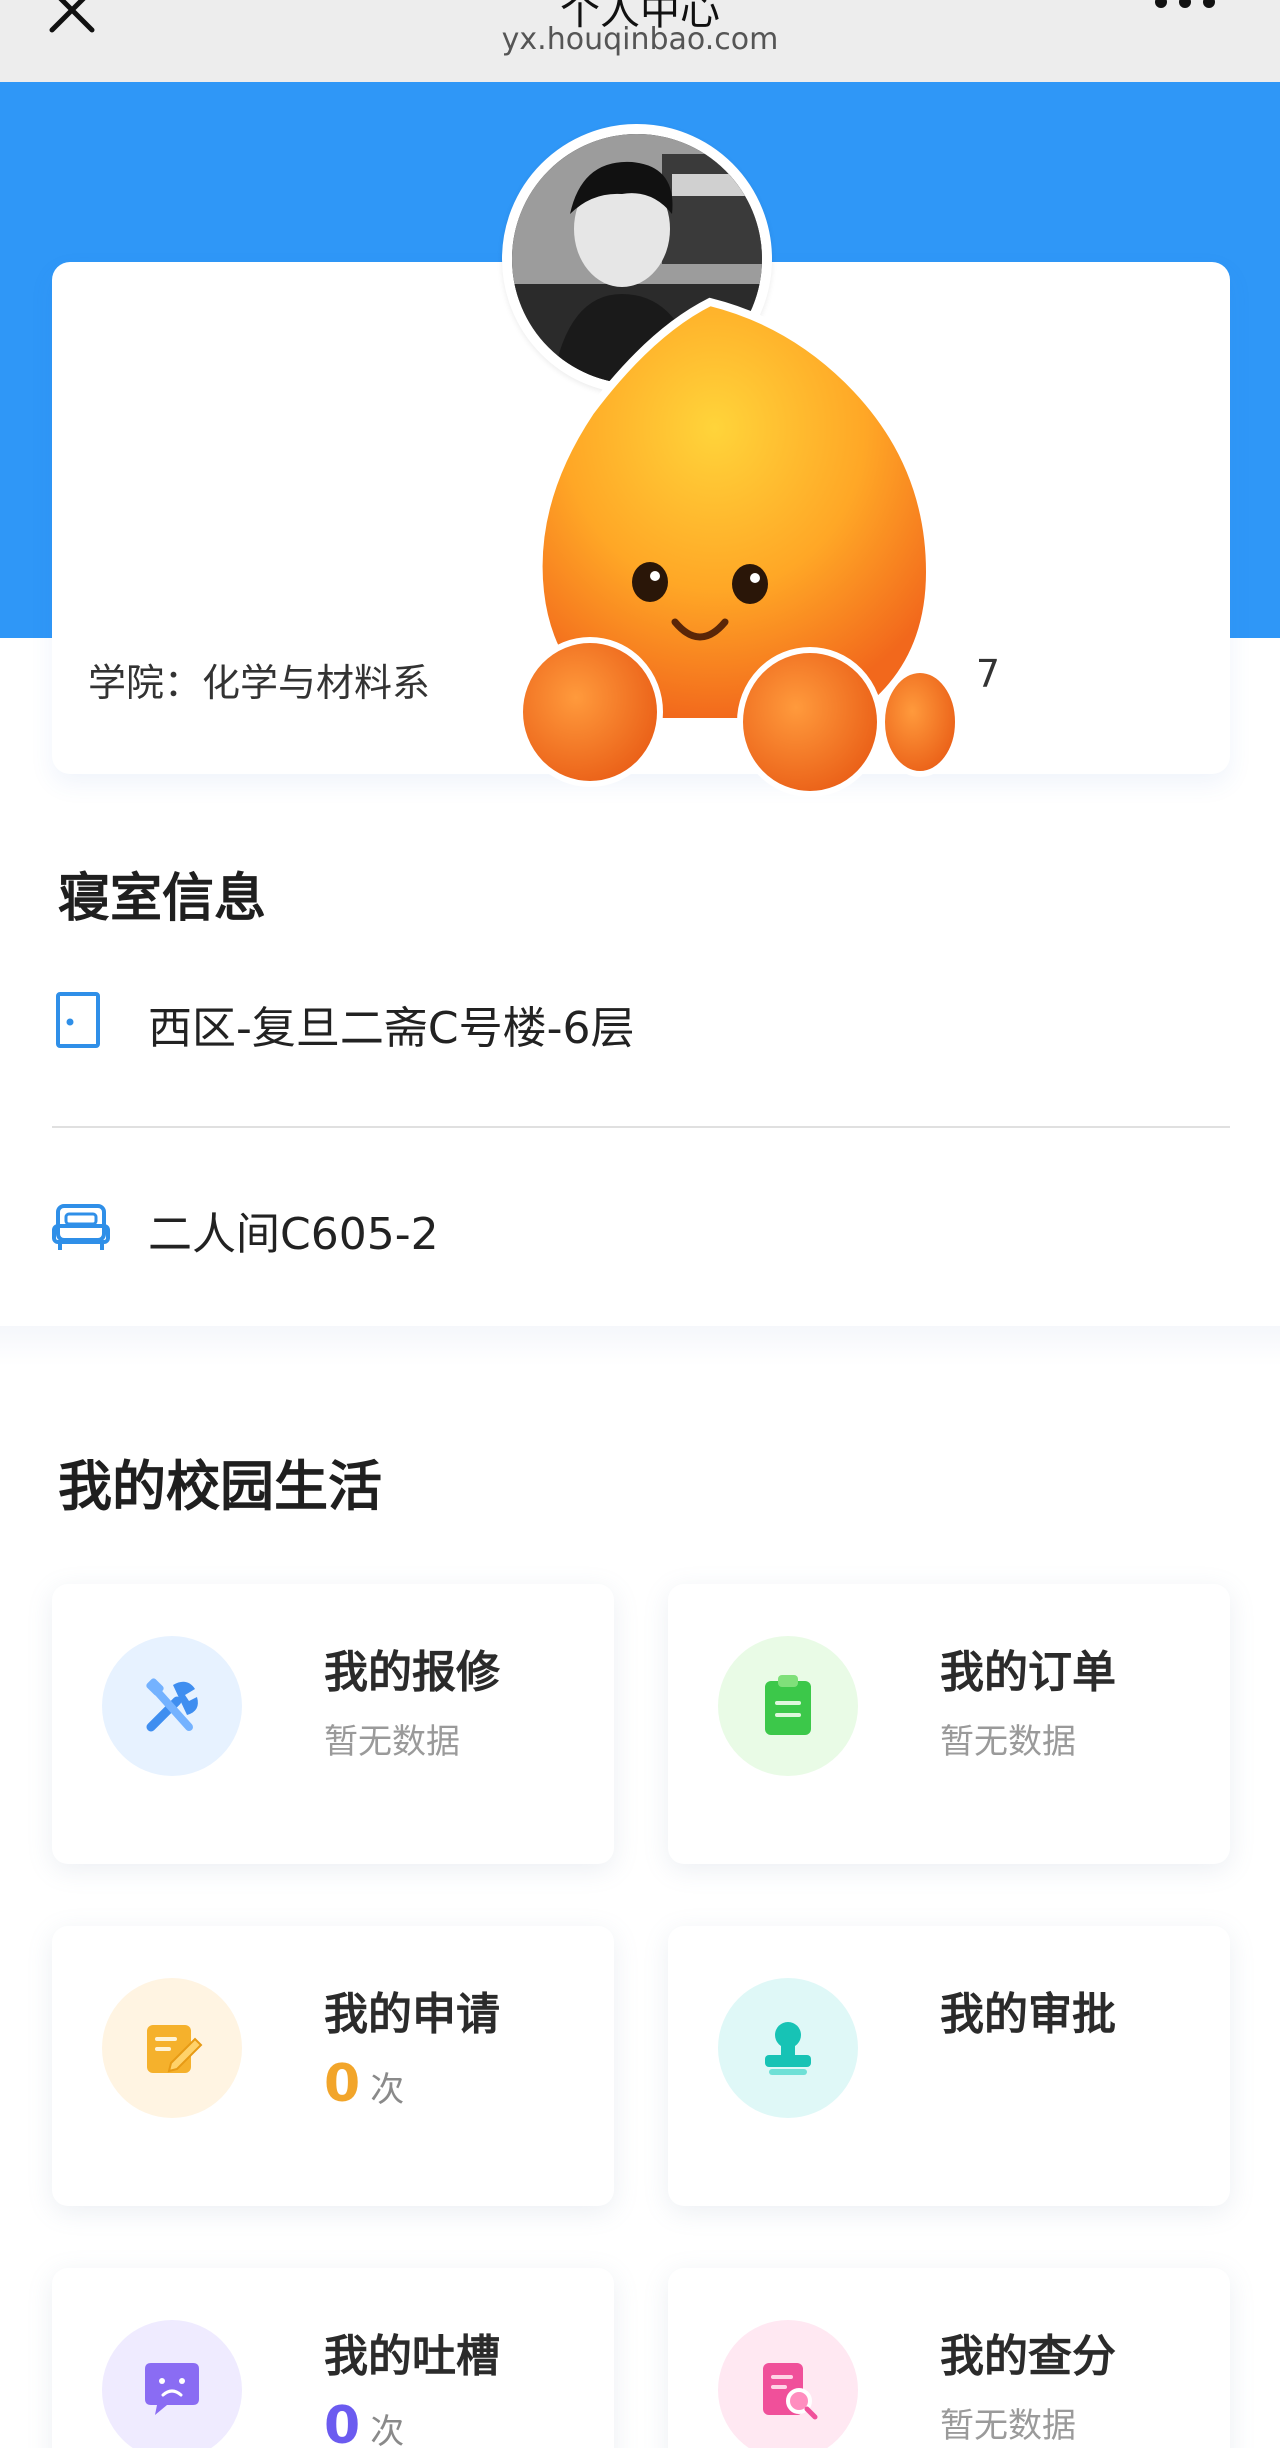 The height and width of the screenshot is (2448, 1280). Describe the element at coordinates (1028, 1672) in the screenshot. I see `tile-title: 我的订单` at that location.